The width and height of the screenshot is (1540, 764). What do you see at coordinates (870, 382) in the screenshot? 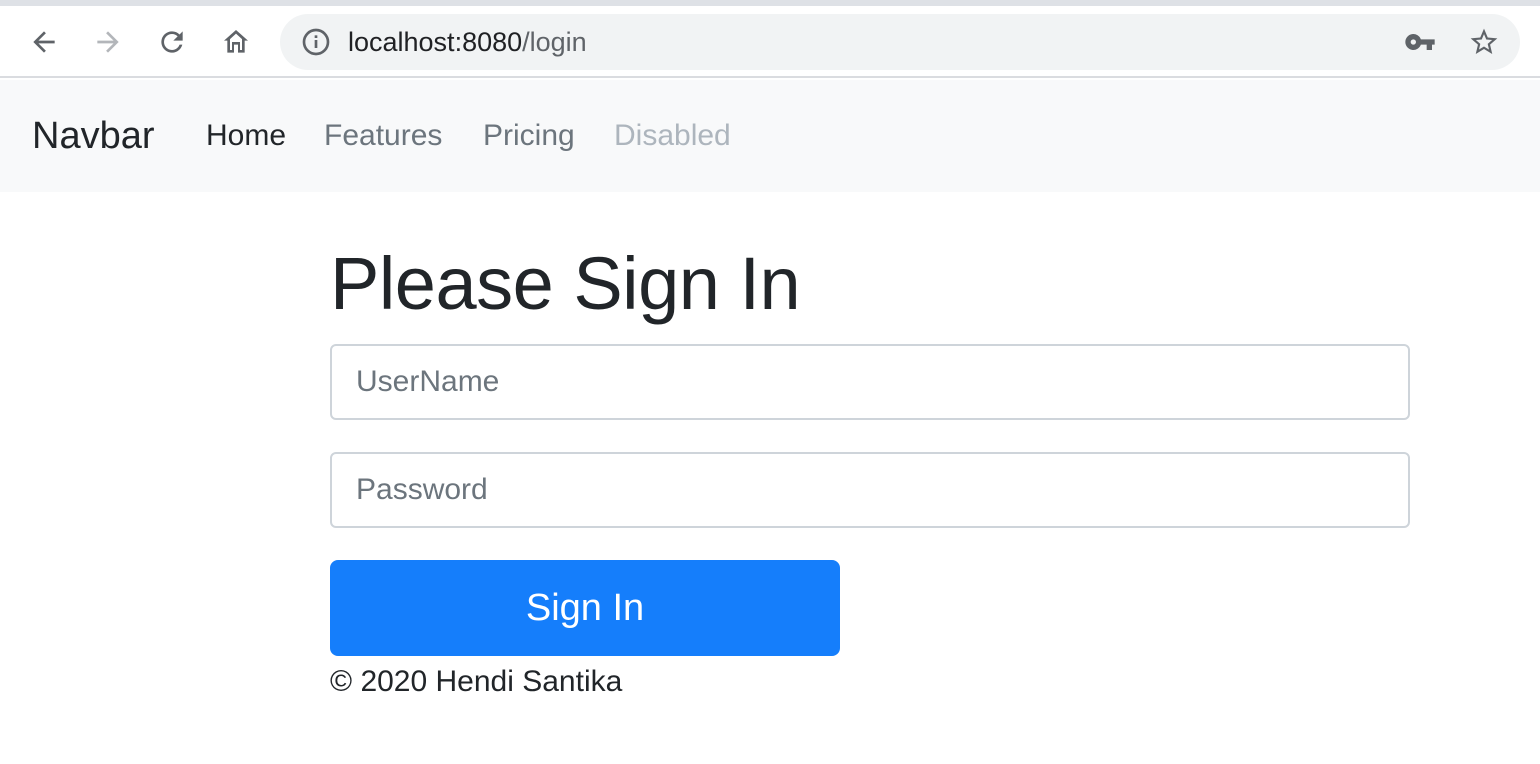
I see `username-input` at bounding box center [870, 382].